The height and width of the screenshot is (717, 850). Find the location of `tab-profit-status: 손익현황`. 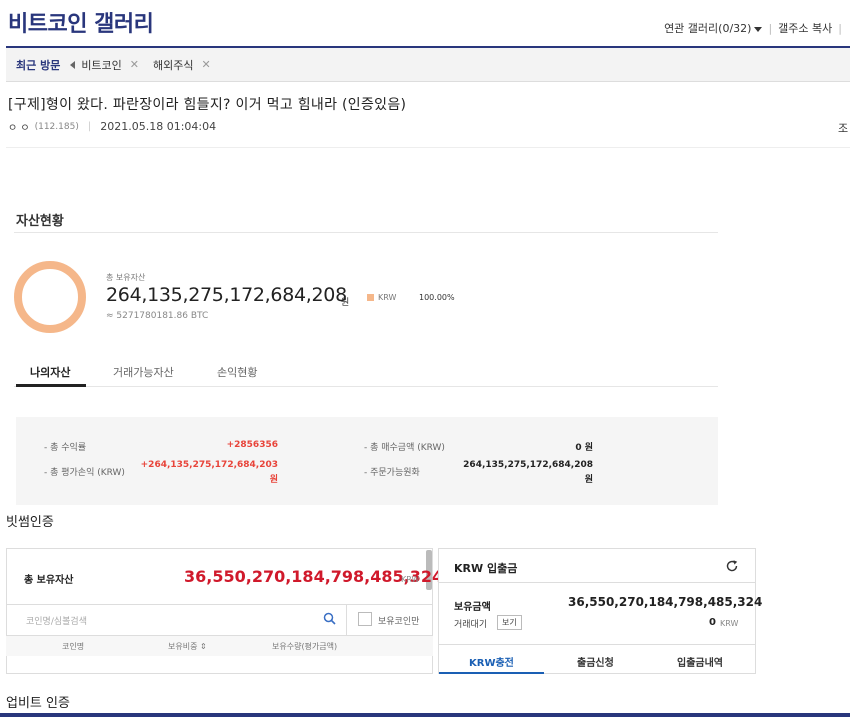

tab-profit-status: 손익현황 is located at coordinates (237, 372).